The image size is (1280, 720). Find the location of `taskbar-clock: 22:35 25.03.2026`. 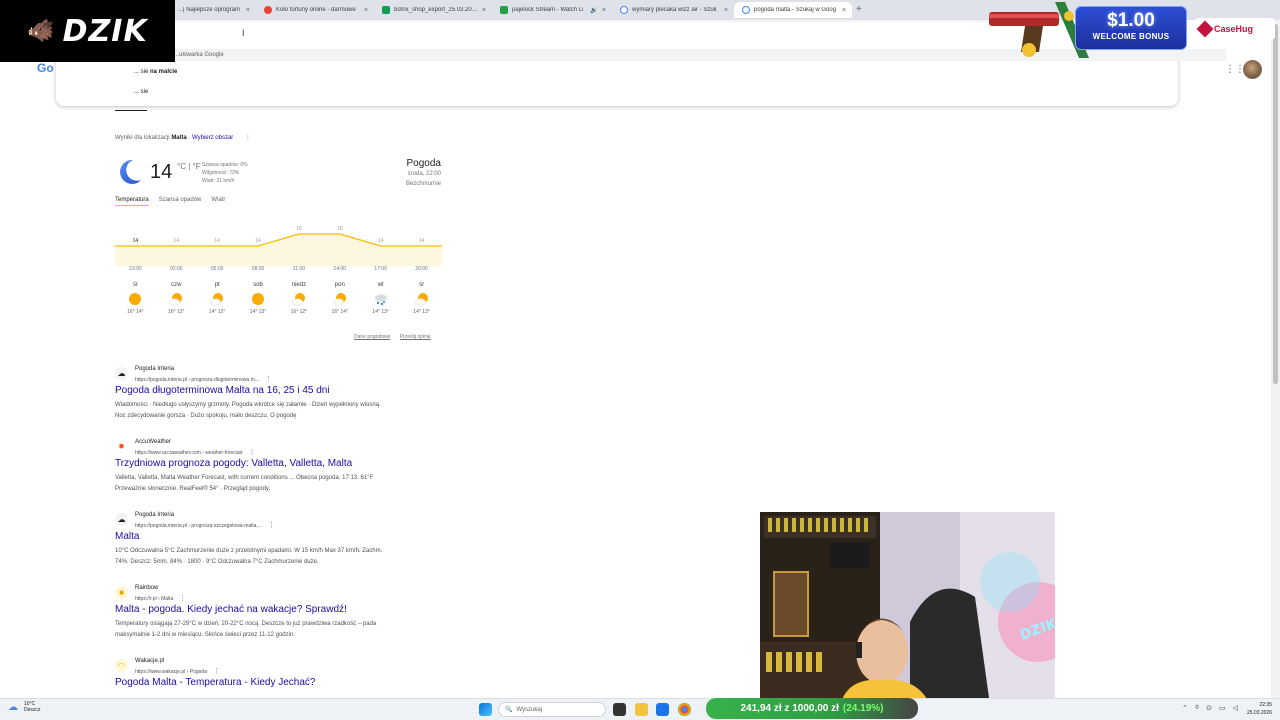

taskbar-clock: 22:35 25.03.2026 is located at coordinates (1259, 709).